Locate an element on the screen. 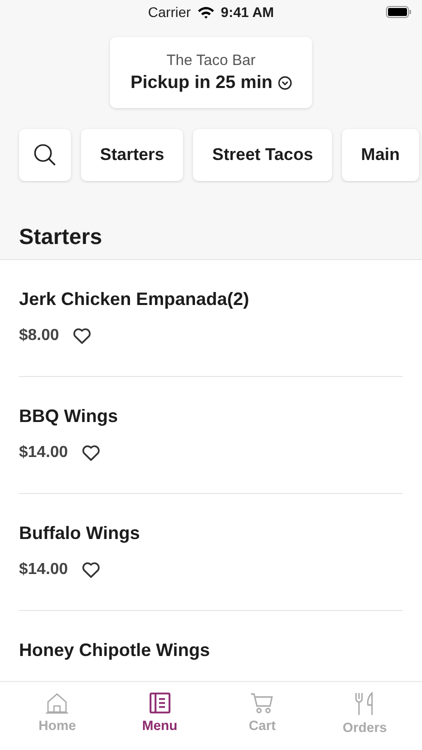  clock-time: 9:41 AM is located at coordinates (247, 12).